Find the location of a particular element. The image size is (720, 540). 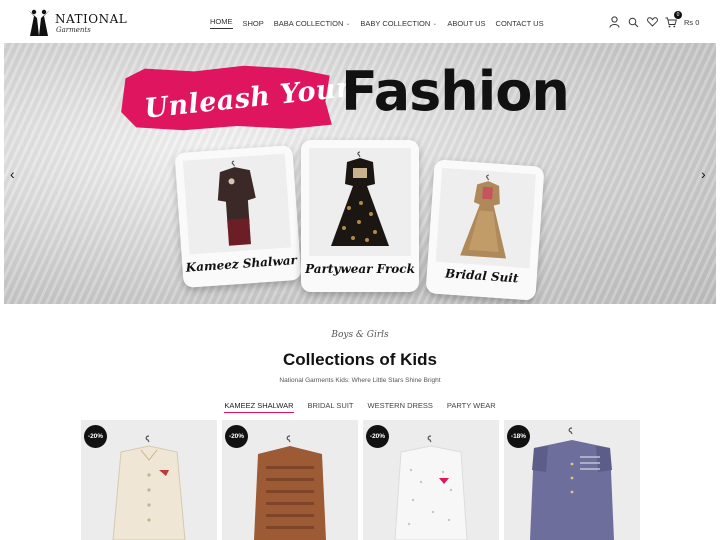

nav-baby-collection: BABY COLLECTION ⌄ is located at coordinates (398, 23).